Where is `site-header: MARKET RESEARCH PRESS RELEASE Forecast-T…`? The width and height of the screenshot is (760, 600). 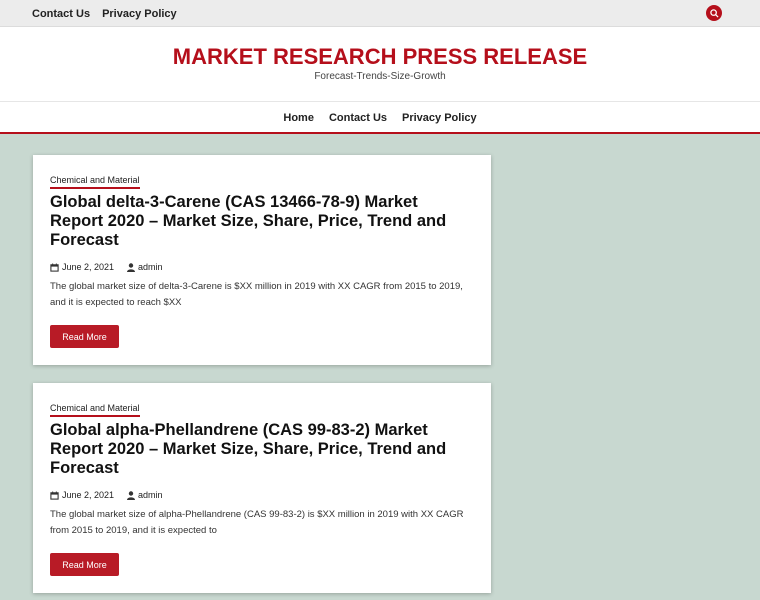
site-header: MARKET RESEARCH PRESS RELEASE Forecast-T… is located at coordinates (380, 64).